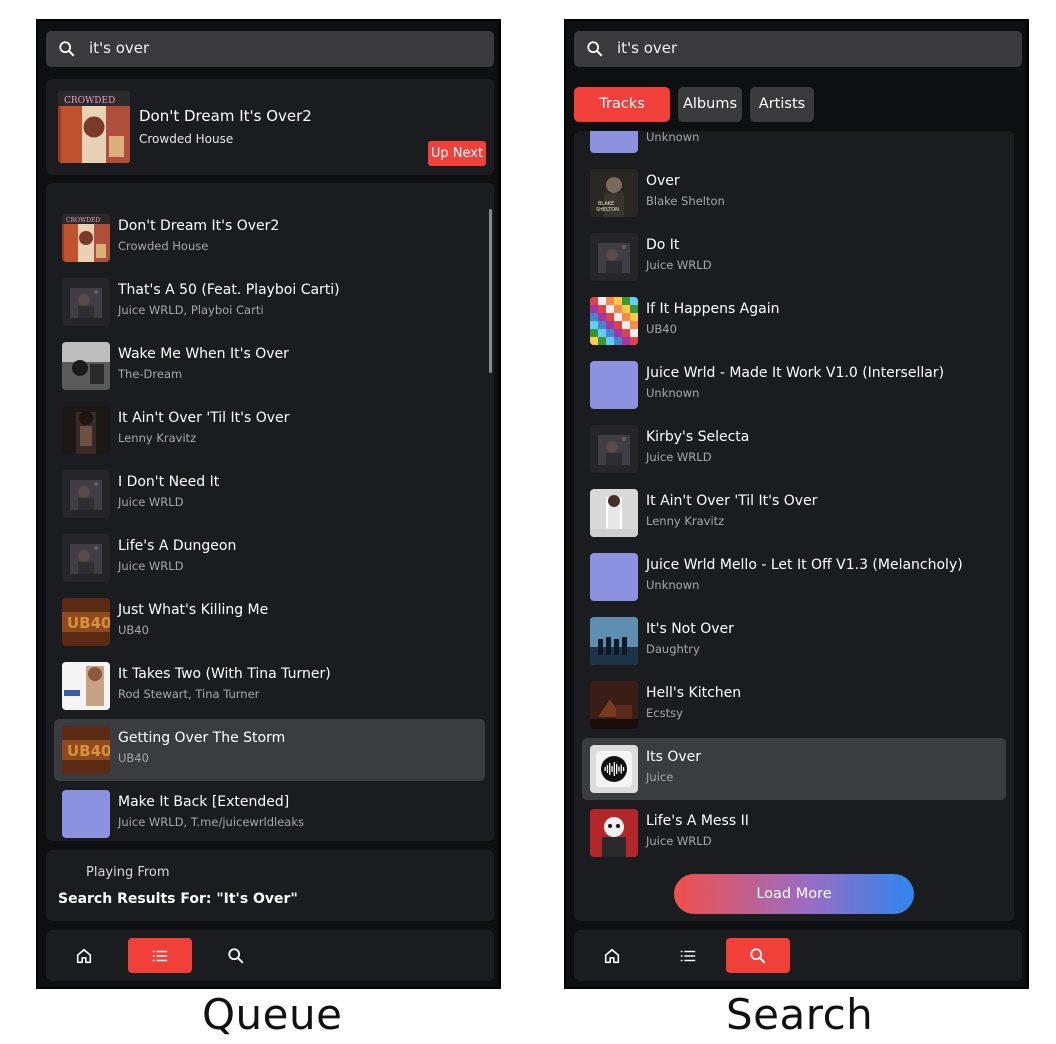 This screenshot has height=1044, width=1056. Describe the element at coordinates (269, 622) in the screenshot. I see `track-row: UB40 Just What's Killing Me UB40` at that location.